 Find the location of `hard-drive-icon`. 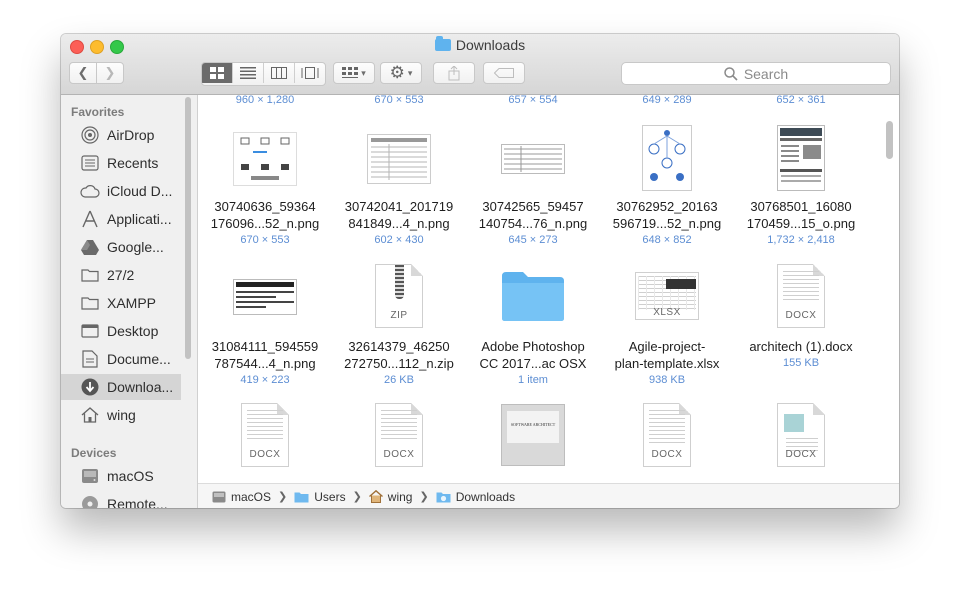

hard-drive-icon is located at coordinates (90, 476).